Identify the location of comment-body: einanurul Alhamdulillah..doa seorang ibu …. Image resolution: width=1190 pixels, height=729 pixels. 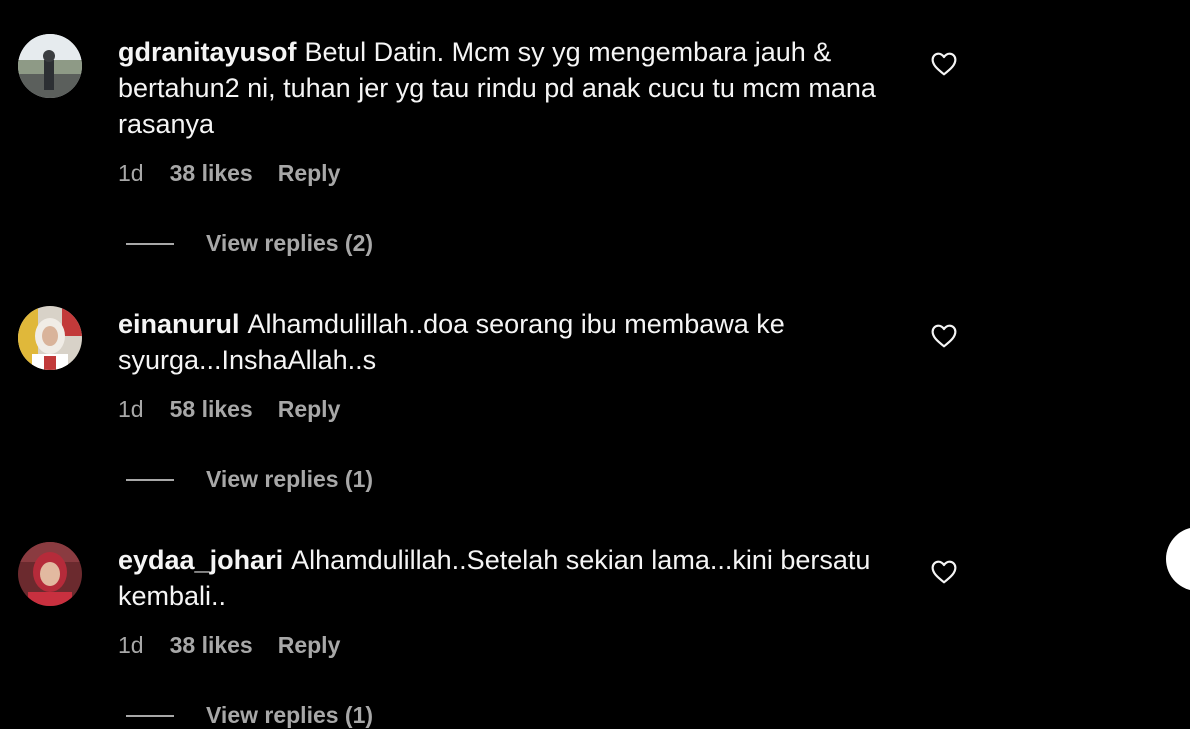
(513, 342).